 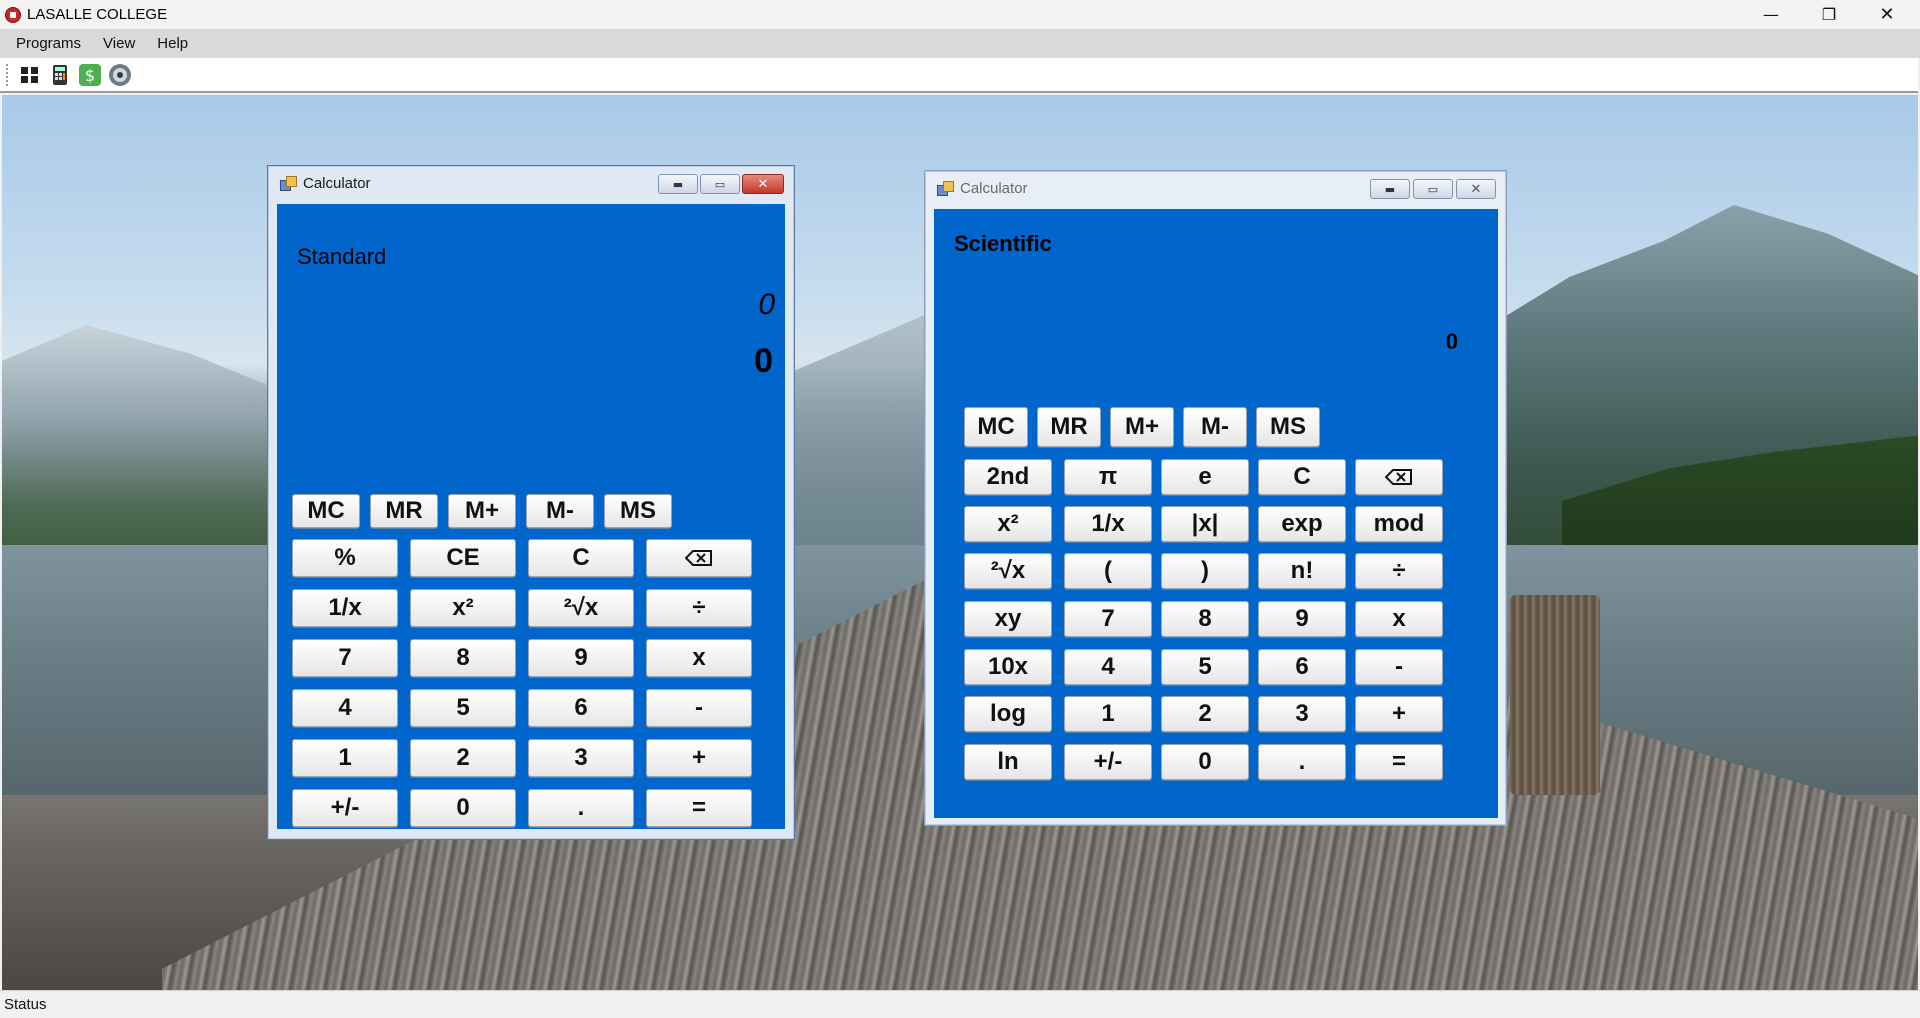 I want to click on status-text: Status, so click(x=25, y=1004).